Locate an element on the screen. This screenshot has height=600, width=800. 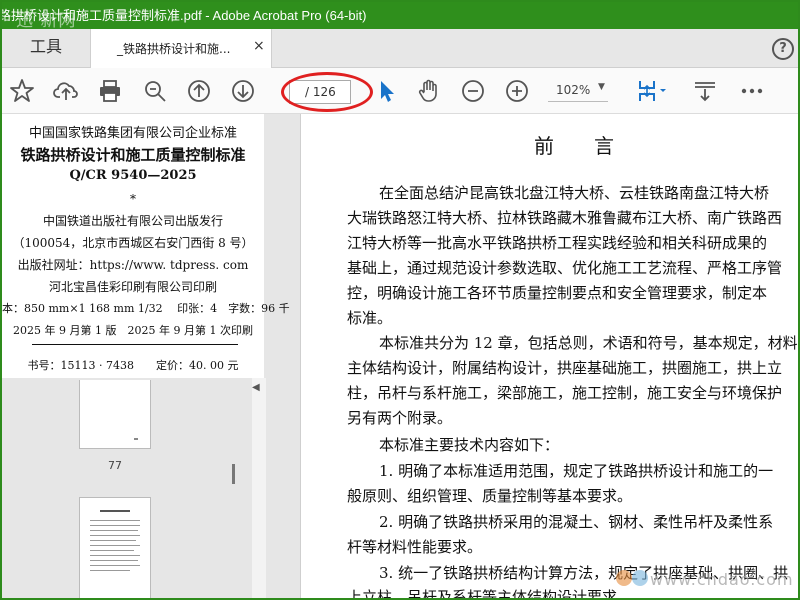
collapse-pane-icon: ◀ is located at coordinates (256, 387).